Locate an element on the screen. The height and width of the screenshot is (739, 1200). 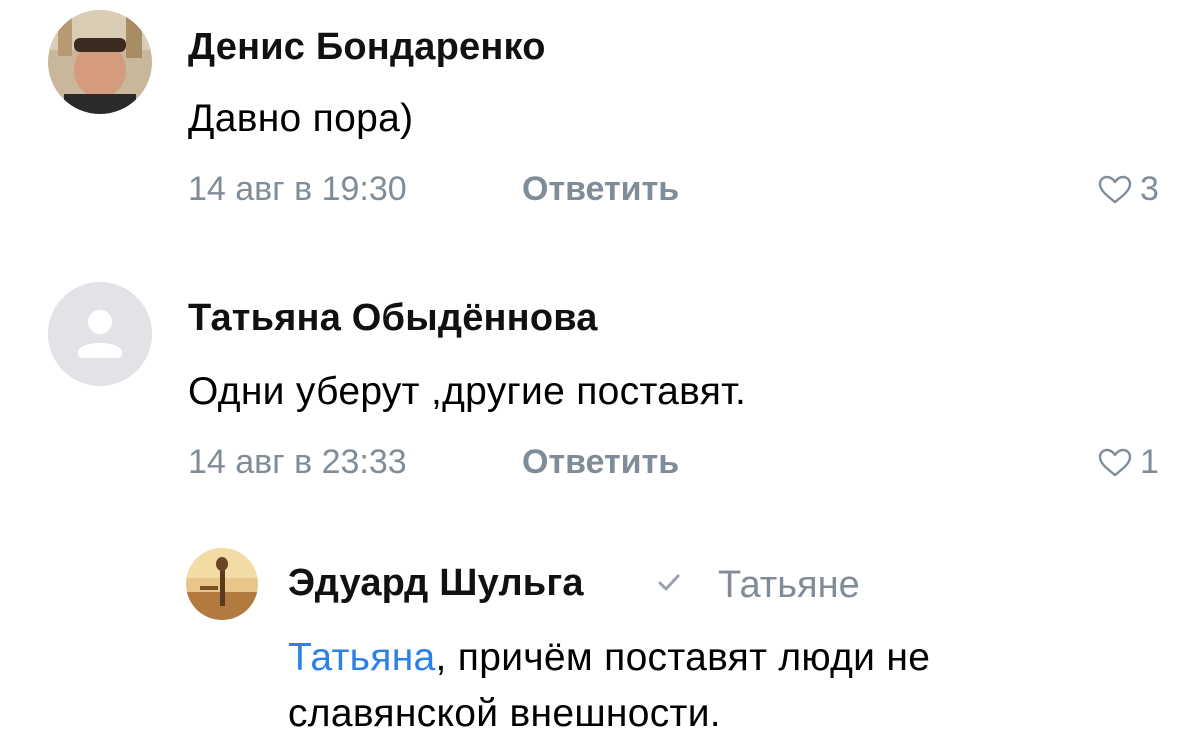
reply-text-rest: , причём поставят люди не is located at coordinates (683, 657).